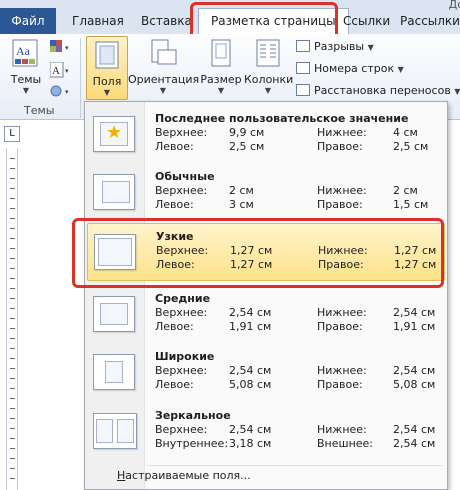  What do you see at coordinates (430, 21) in the screenshot?
I see `tab-mailings: Рассылки` at bounding box center [430, 21].